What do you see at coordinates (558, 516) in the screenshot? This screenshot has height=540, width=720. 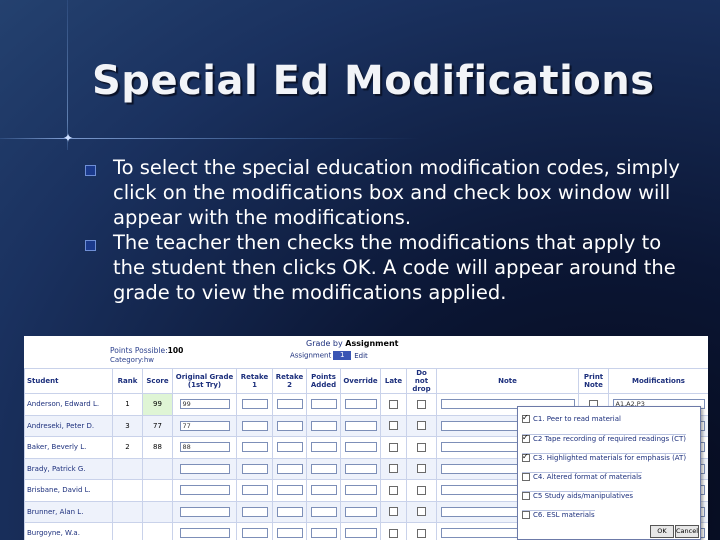 I see `modification-option: C6. ESL materials` at bounding box center [558, 516].